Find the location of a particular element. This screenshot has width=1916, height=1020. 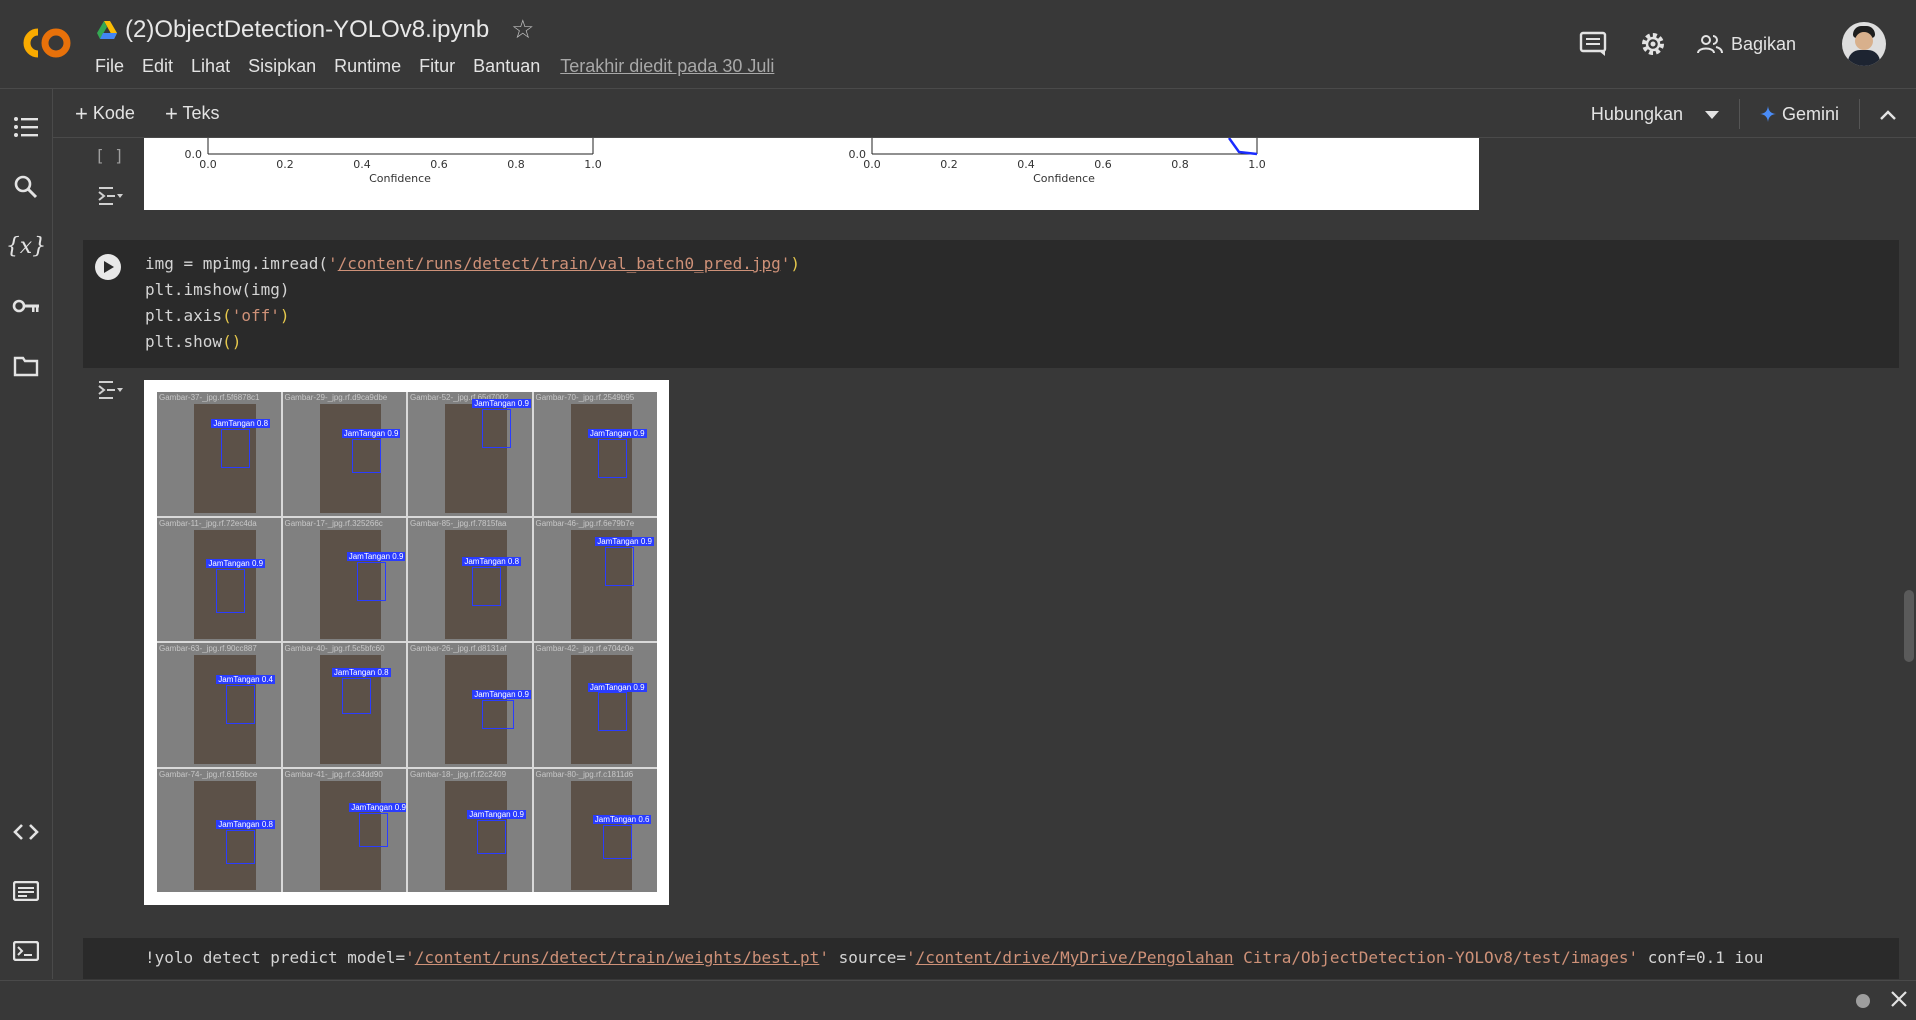

prediction-tile: Gambar-17-_jpg.rf.325266c JamTangan 0.9 is located at coordinates (344, 579).